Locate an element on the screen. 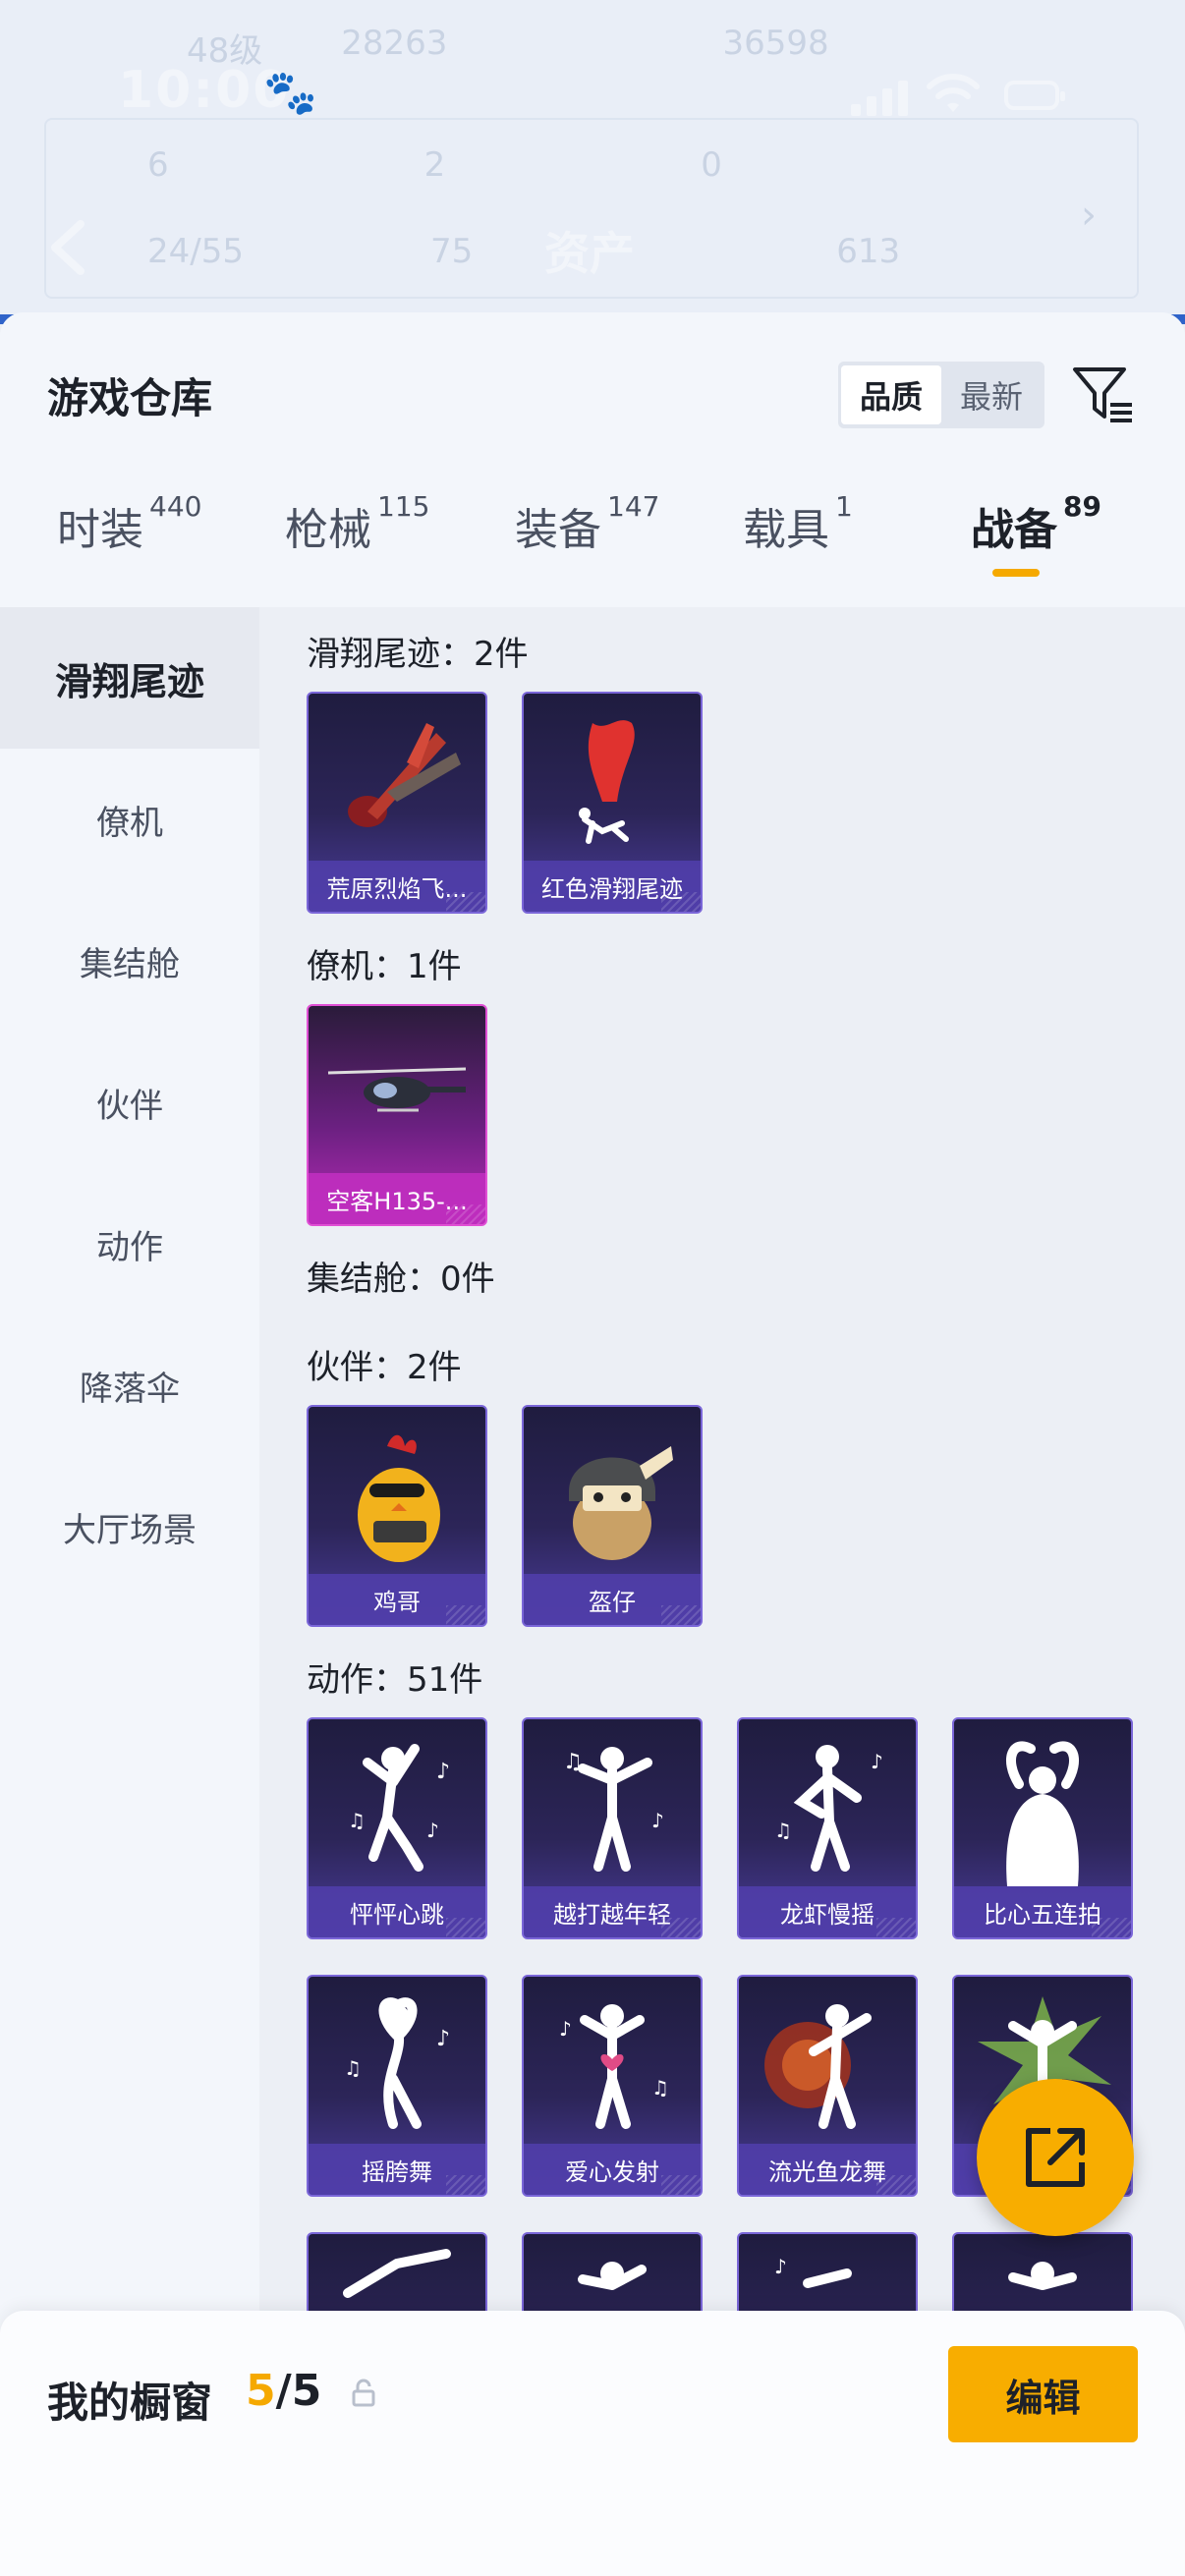 The width and height of the screenshot is (1185, 2576). item-card: ♪ ♫ 摇胯舞 is located at coordinates (397, 2086).